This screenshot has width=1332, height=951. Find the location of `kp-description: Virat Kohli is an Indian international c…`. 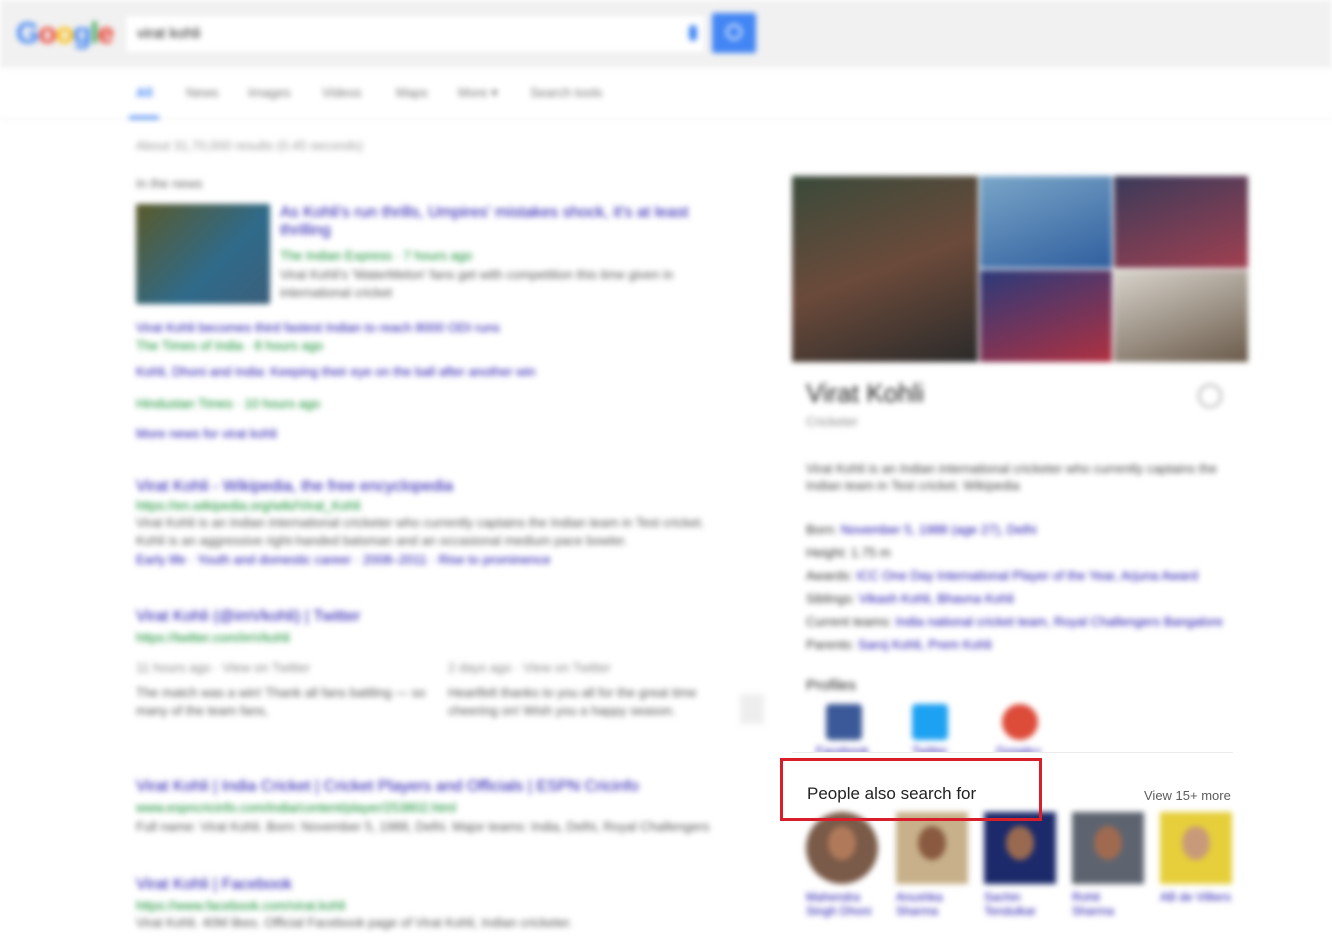

kp-description: Virat Kohli is an Indian international c… is located at coordinates (1011, 477).